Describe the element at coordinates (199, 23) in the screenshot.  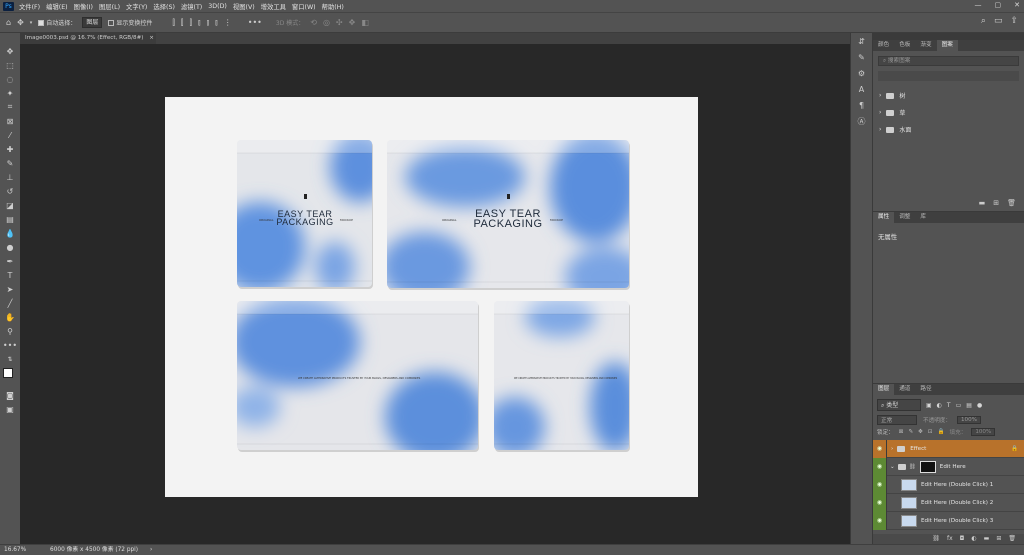
I see `align-top-icon: ⫾` at that location.